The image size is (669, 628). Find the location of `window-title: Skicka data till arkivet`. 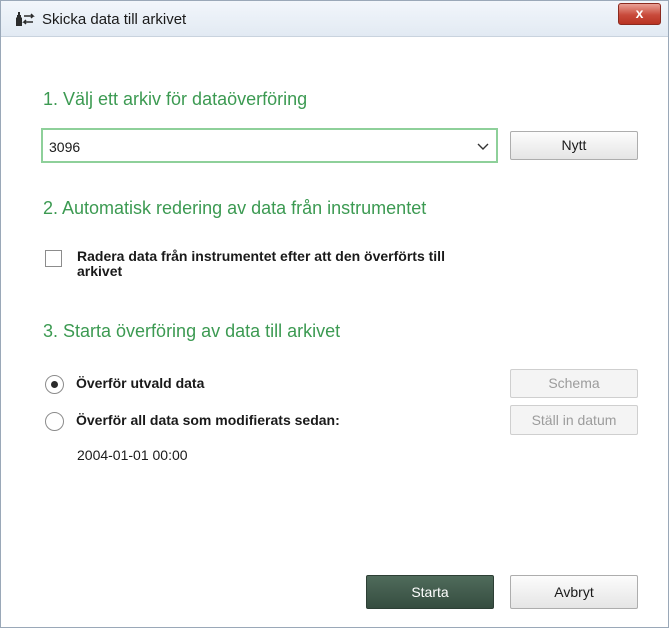

window-title: Skicka data till arkivet is located at coordinates (114, 19).